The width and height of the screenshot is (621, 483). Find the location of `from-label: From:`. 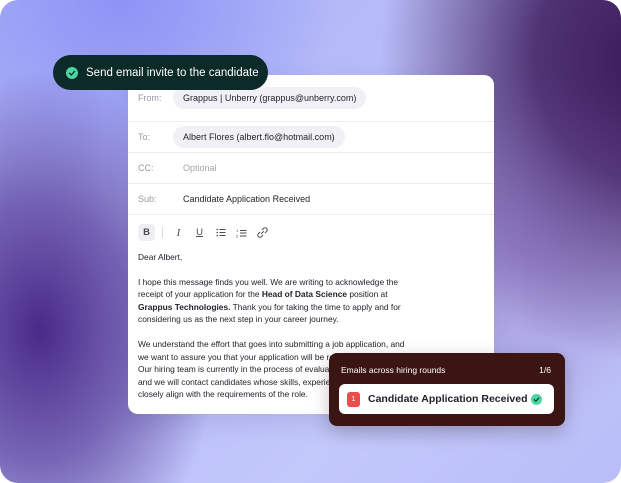

from-label: From: is located at coordinates (150, 98).